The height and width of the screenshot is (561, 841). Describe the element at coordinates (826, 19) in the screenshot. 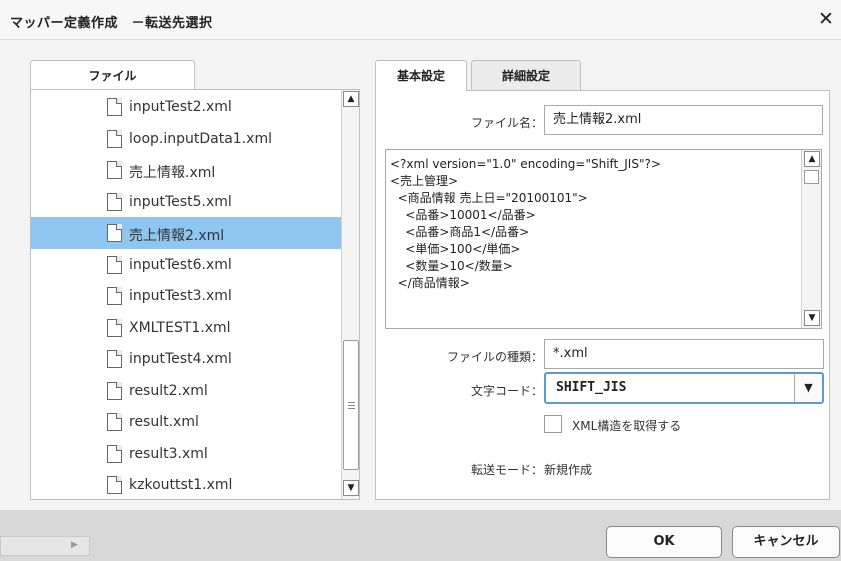

I see `close-icon: ✕` at that location.